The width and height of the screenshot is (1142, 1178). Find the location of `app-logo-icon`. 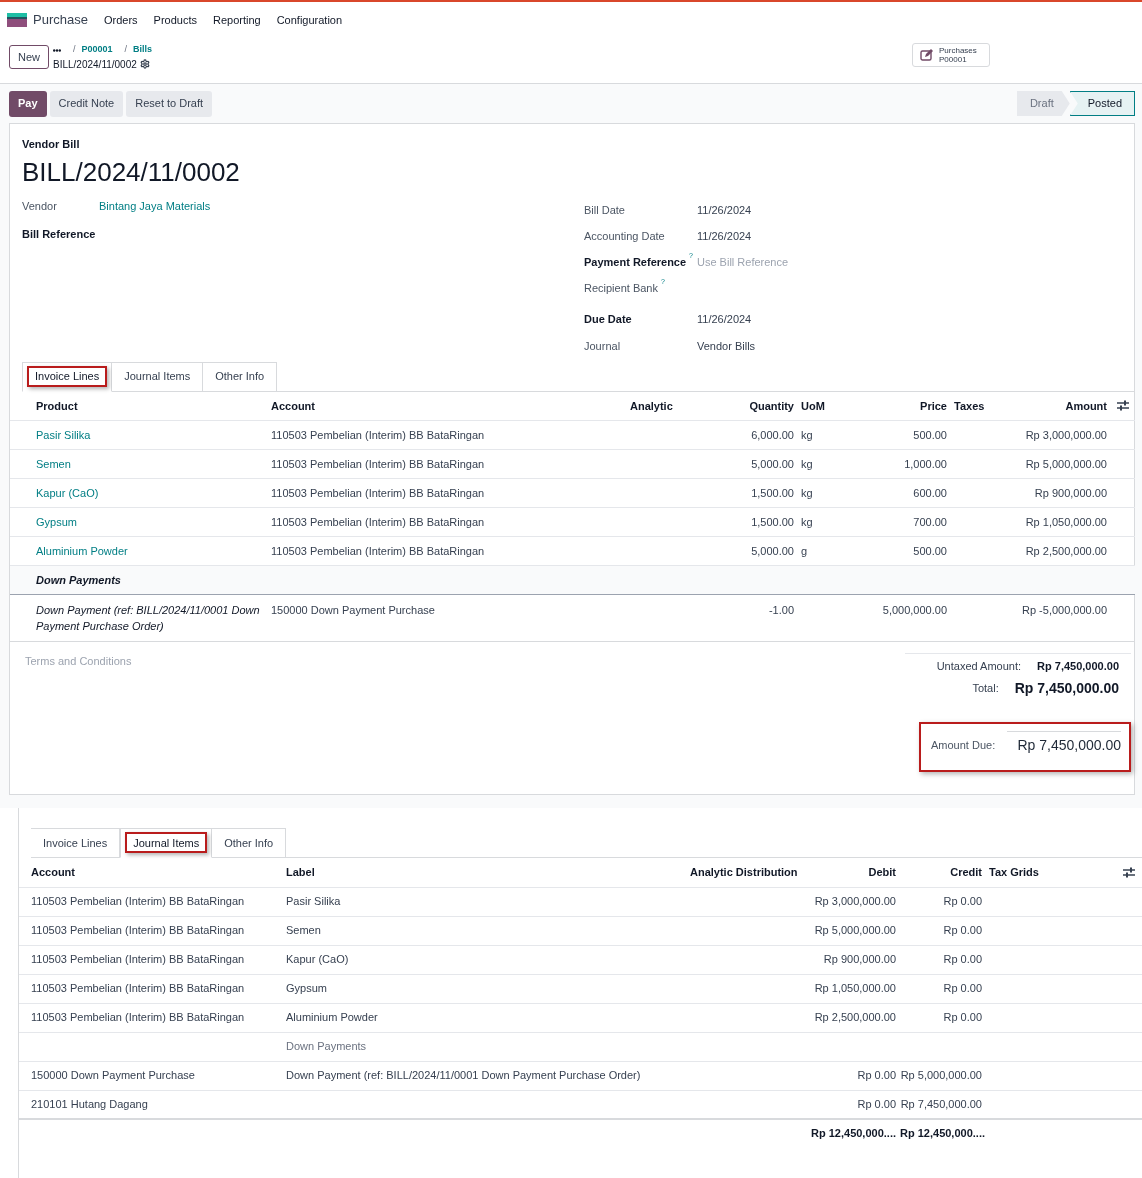

app-logo-icon is located at coordinates (17, 20).